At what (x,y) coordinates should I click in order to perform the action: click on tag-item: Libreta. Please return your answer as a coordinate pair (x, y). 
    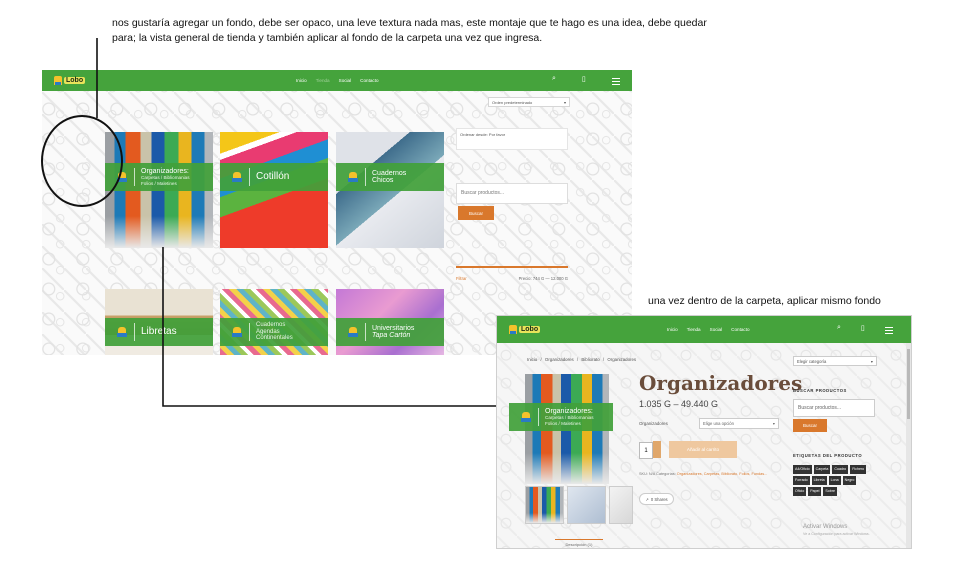
    Looking at the image, I should click on (819, 480).